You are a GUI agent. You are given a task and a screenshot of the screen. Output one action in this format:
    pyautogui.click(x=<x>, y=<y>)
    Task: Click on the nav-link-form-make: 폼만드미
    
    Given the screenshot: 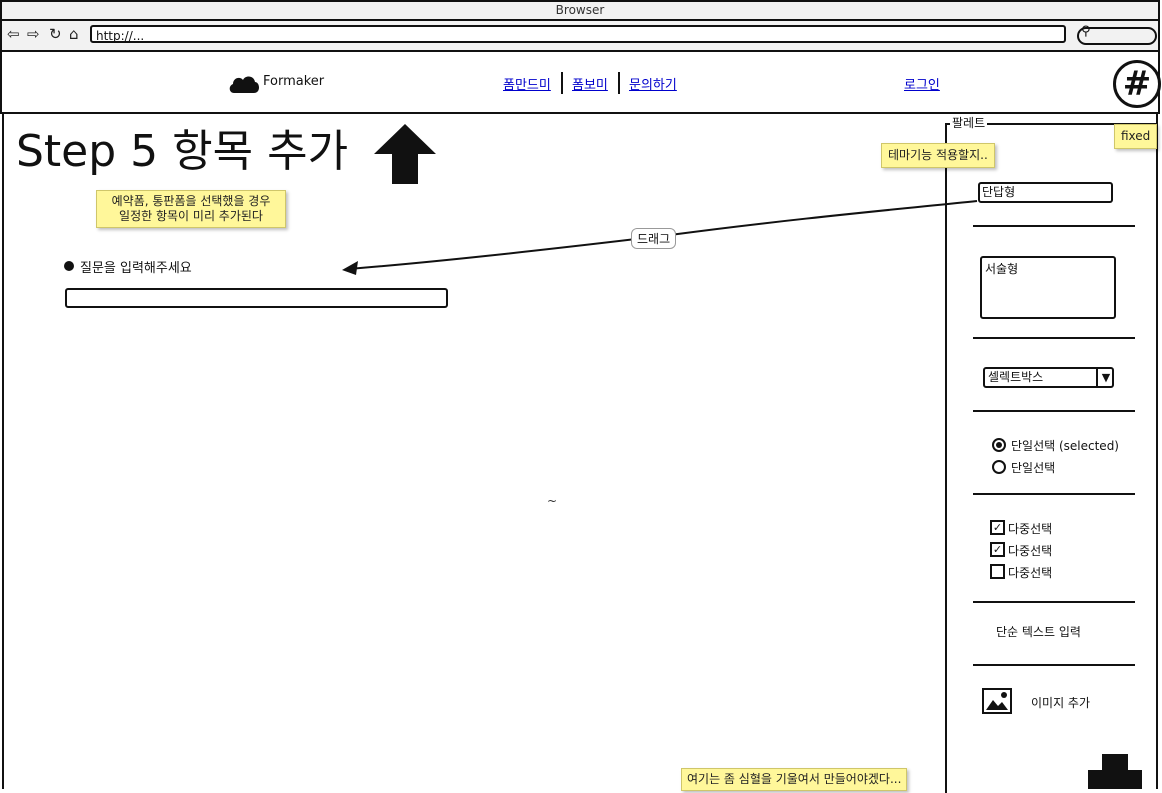 What is the action you would take?
    pyautogui.click(x=527, y=83)
    